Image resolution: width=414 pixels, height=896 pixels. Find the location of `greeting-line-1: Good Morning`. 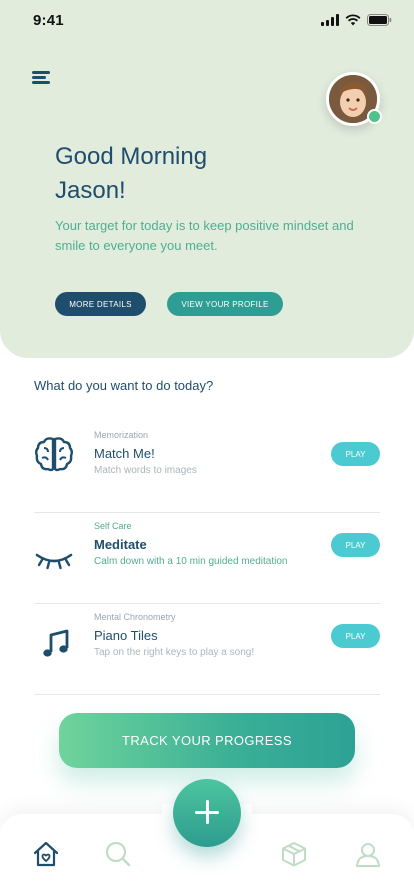

greeting-line-1: Good Morning is located at coordinates (131, 156).